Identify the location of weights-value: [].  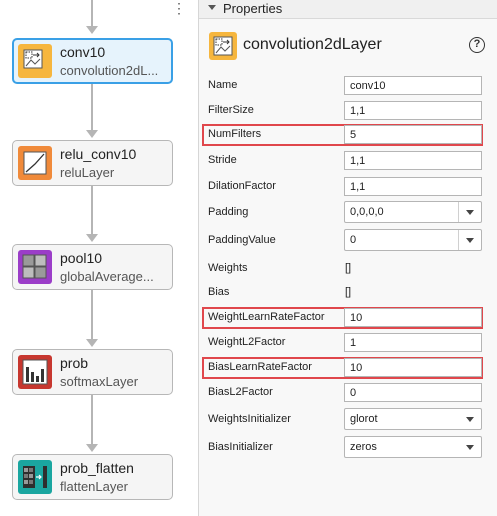
(348, 268).